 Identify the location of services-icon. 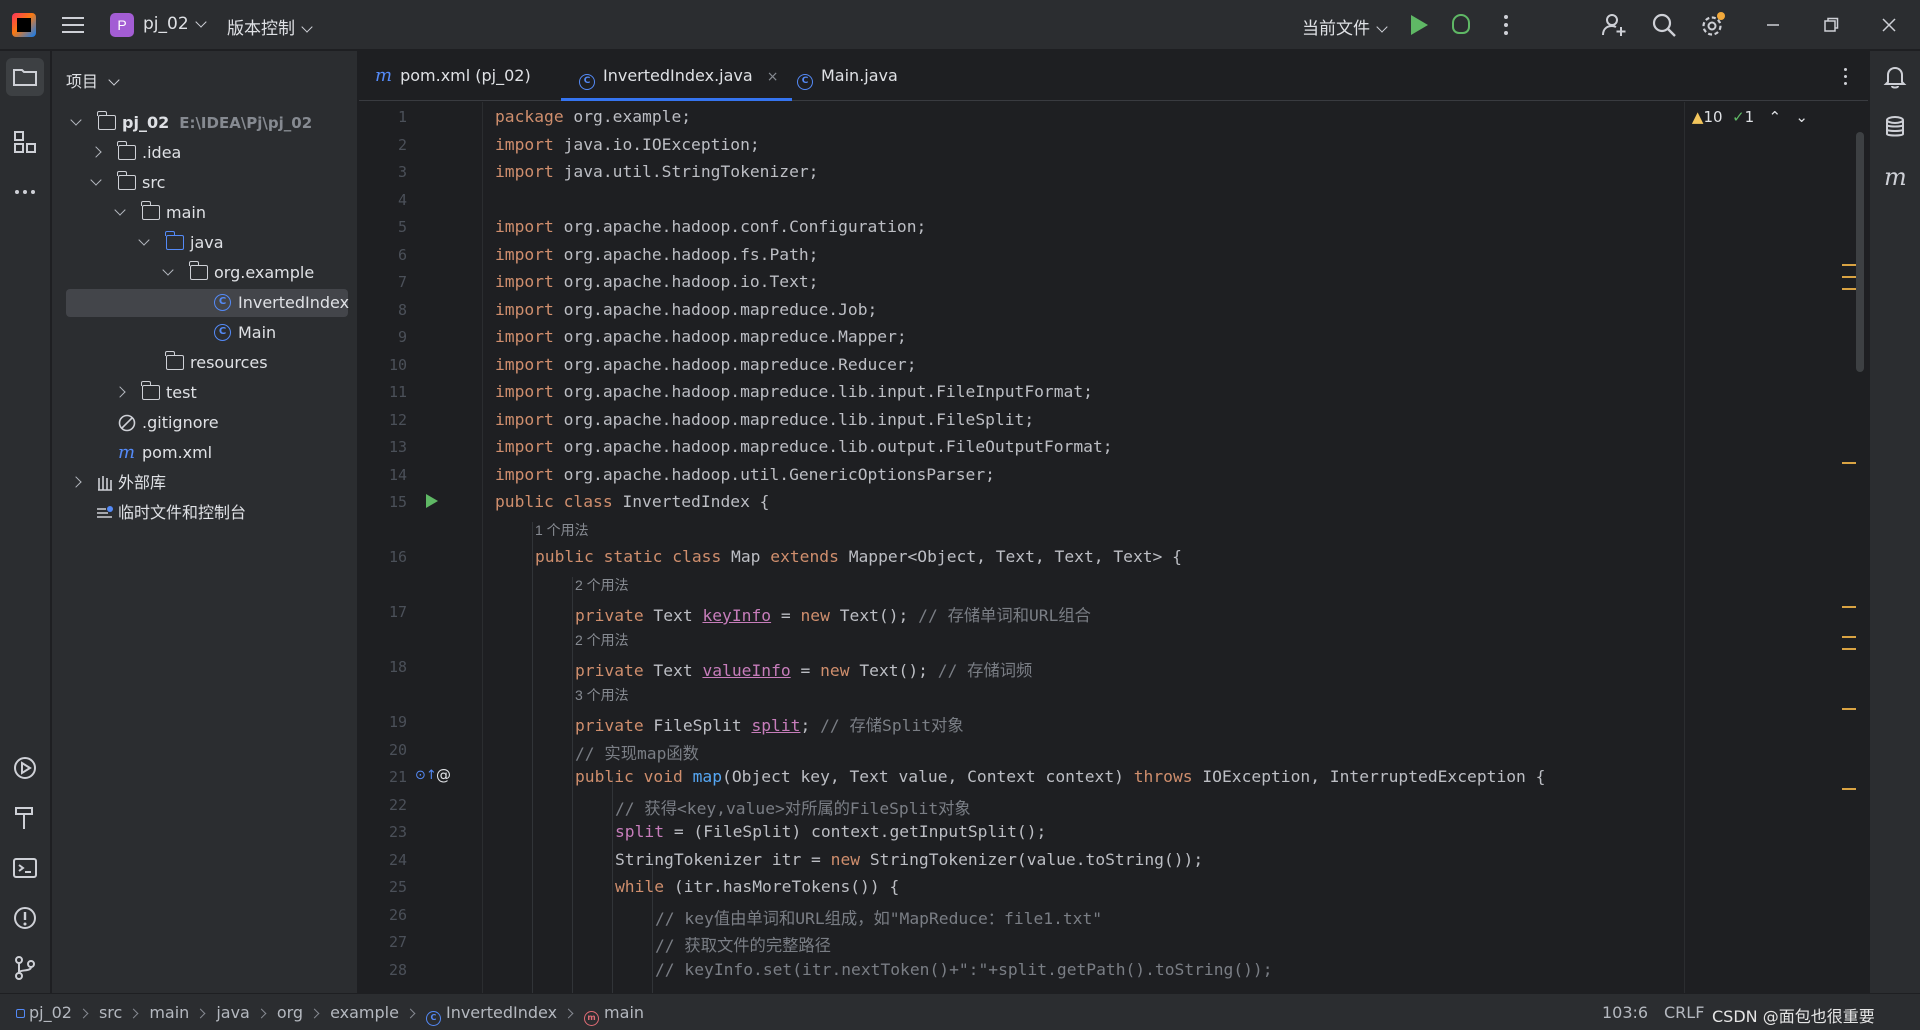
(25, 768).